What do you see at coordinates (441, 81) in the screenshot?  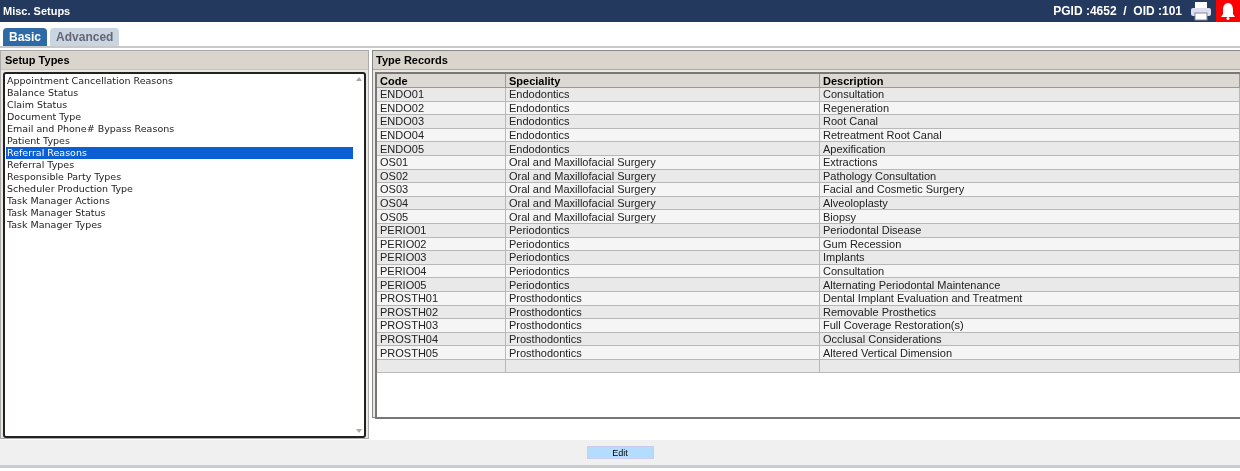 I see `column-header: Code` at bounding box center [441, 81].